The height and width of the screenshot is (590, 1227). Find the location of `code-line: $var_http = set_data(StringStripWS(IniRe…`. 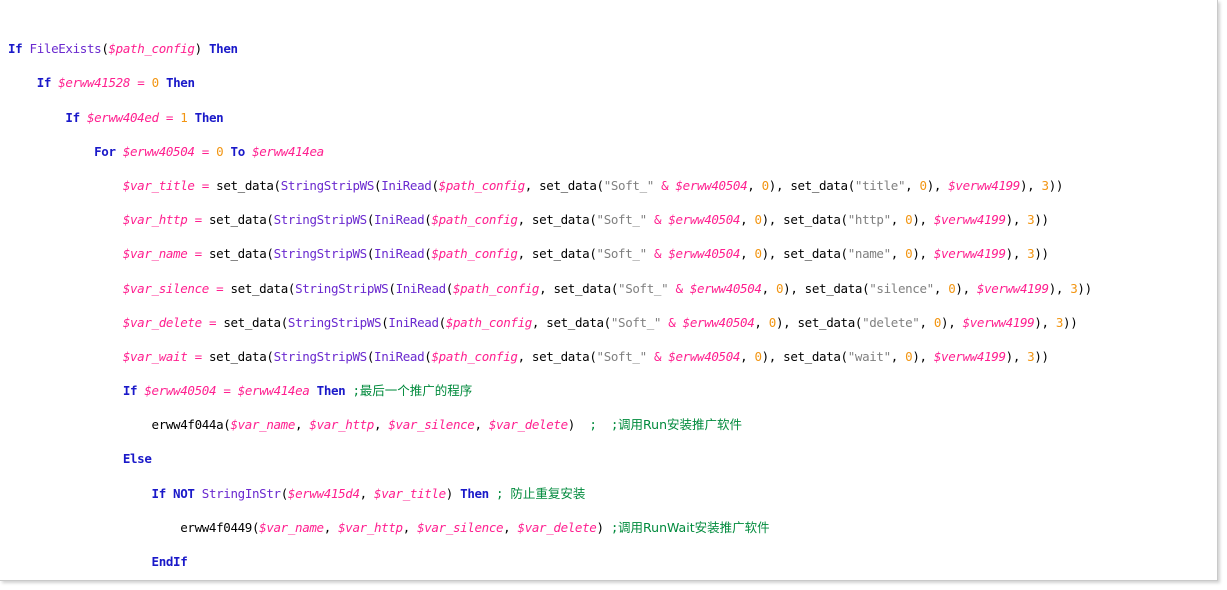

code-line: $var_http = set_data(StringStripWS(IniRe… is located at coordinates (585, 220).